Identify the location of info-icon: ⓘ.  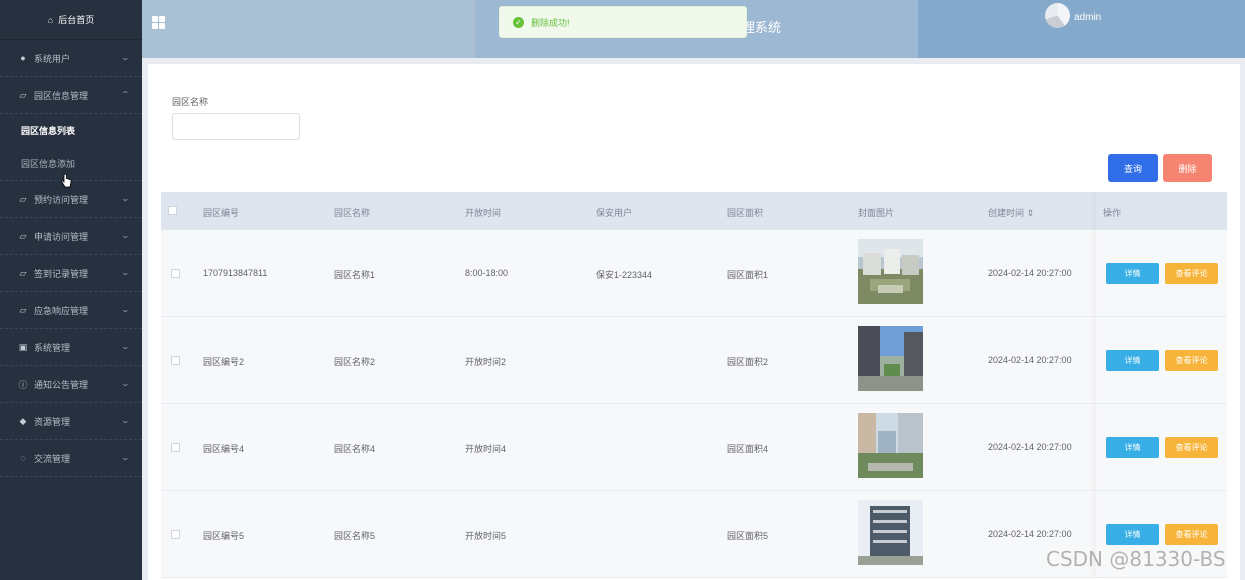
(23, 384).